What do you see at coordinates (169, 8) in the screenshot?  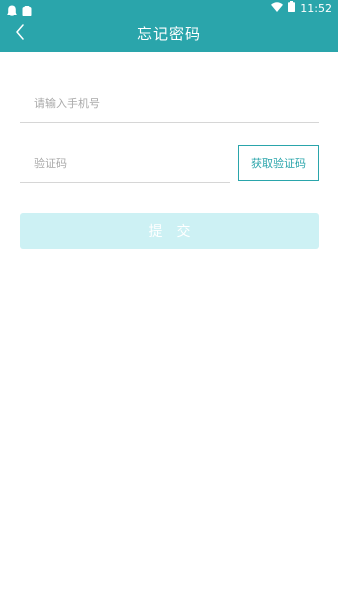 I see `status-bar: 11:52` at bounding box center [169, 8].